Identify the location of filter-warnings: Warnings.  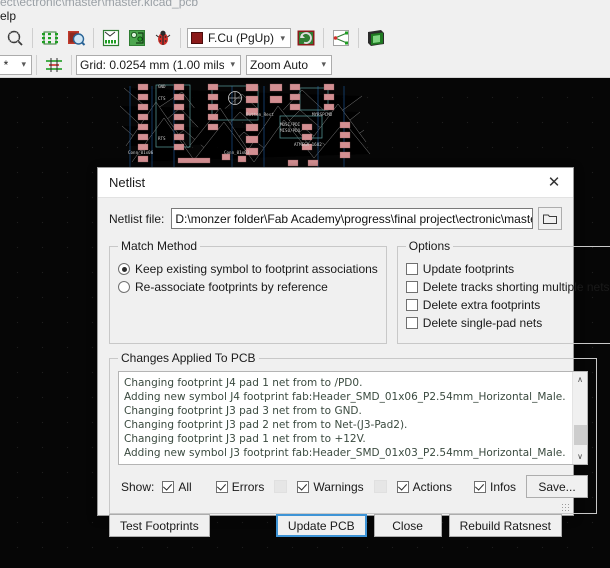
(330, 486).